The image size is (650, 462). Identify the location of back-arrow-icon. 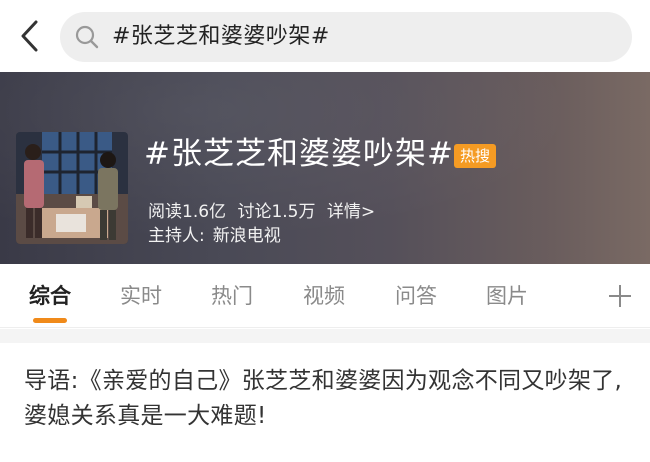
(29, 36).